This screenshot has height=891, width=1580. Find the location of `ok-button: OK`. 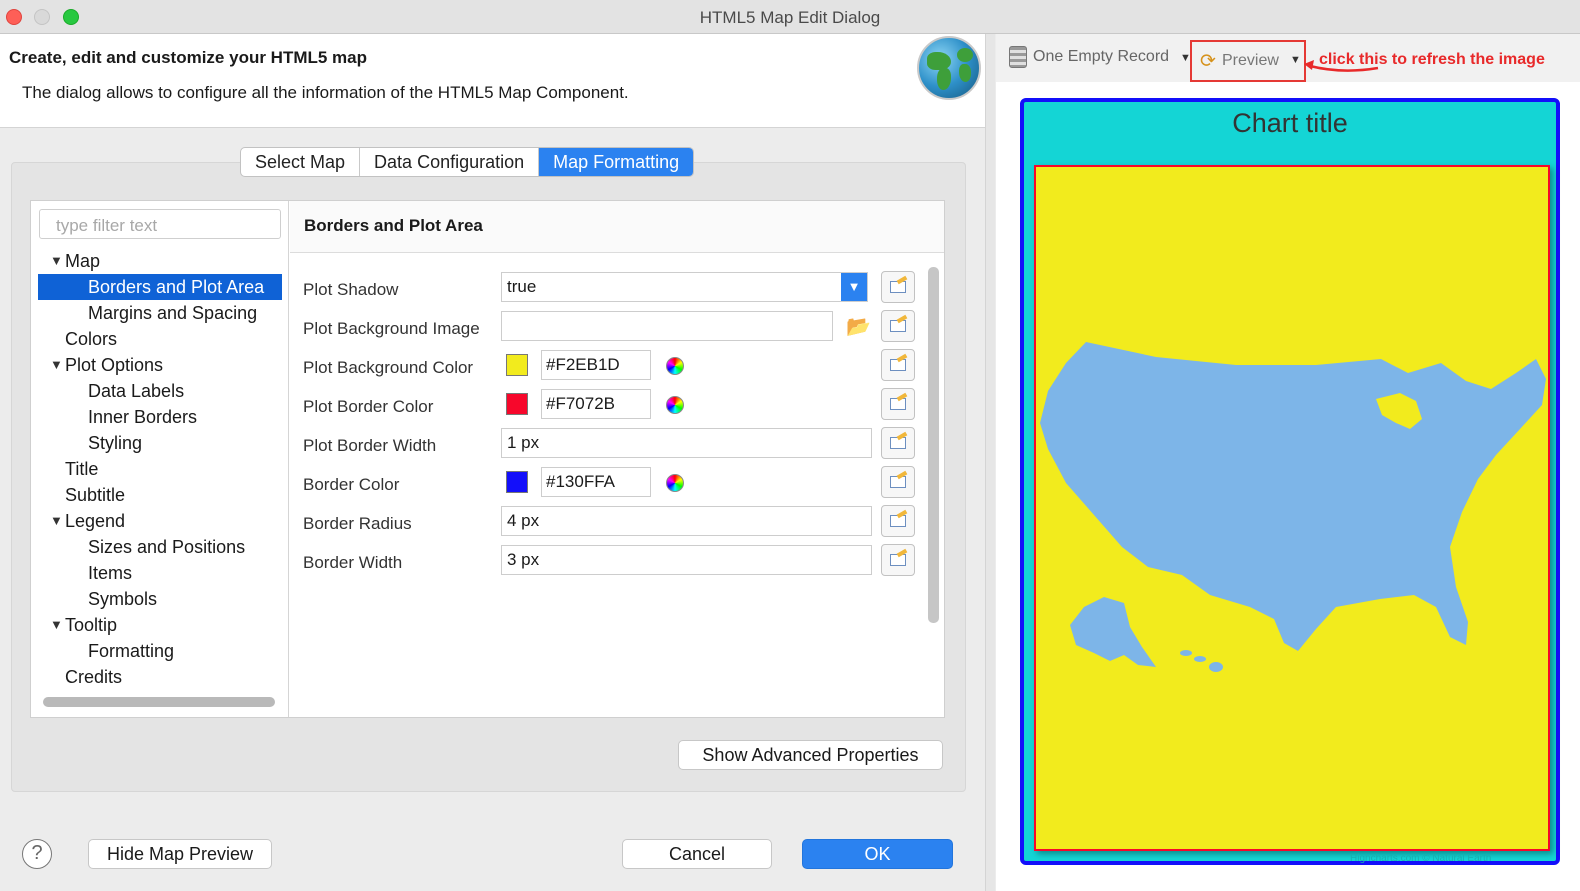

ok-button: OK is located at coordinates (877, 854).